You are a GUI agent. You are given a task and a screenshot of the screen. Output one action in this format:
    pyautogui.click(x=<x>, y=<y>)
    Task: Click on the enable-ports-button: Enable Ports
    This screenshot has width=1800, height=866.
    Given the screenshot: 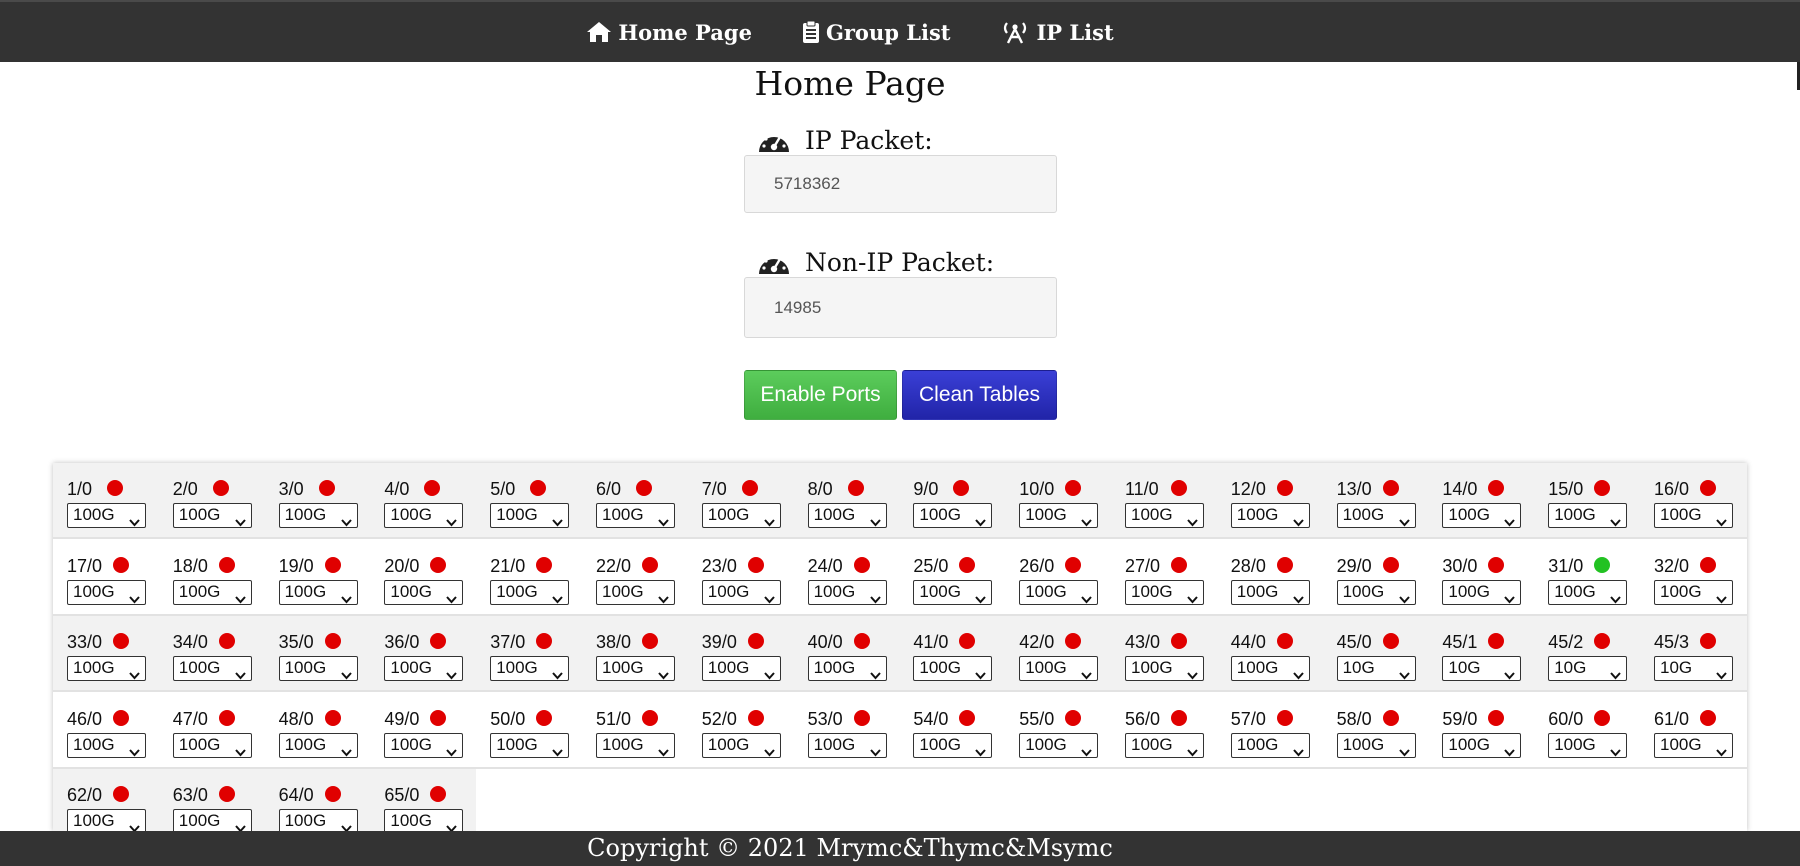 What is the action you would take?
    pyautogui.click(x=820, y=395)
    